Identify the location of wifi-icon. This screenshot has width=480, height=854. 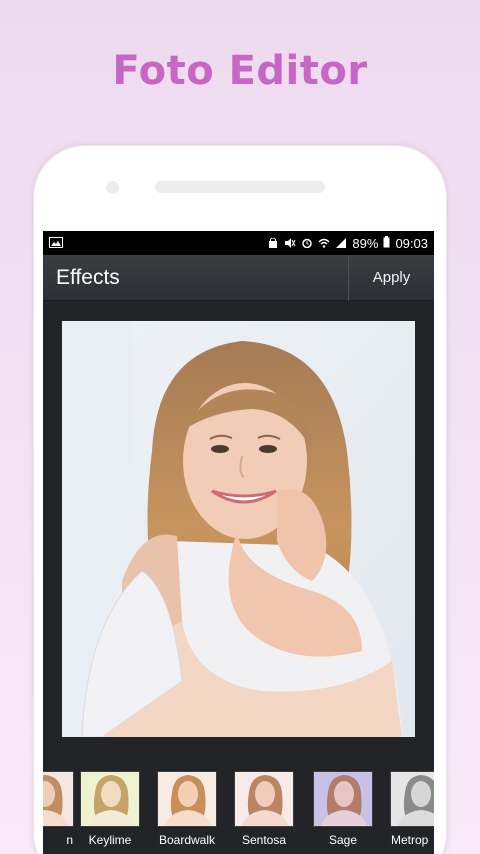
(324, 243).